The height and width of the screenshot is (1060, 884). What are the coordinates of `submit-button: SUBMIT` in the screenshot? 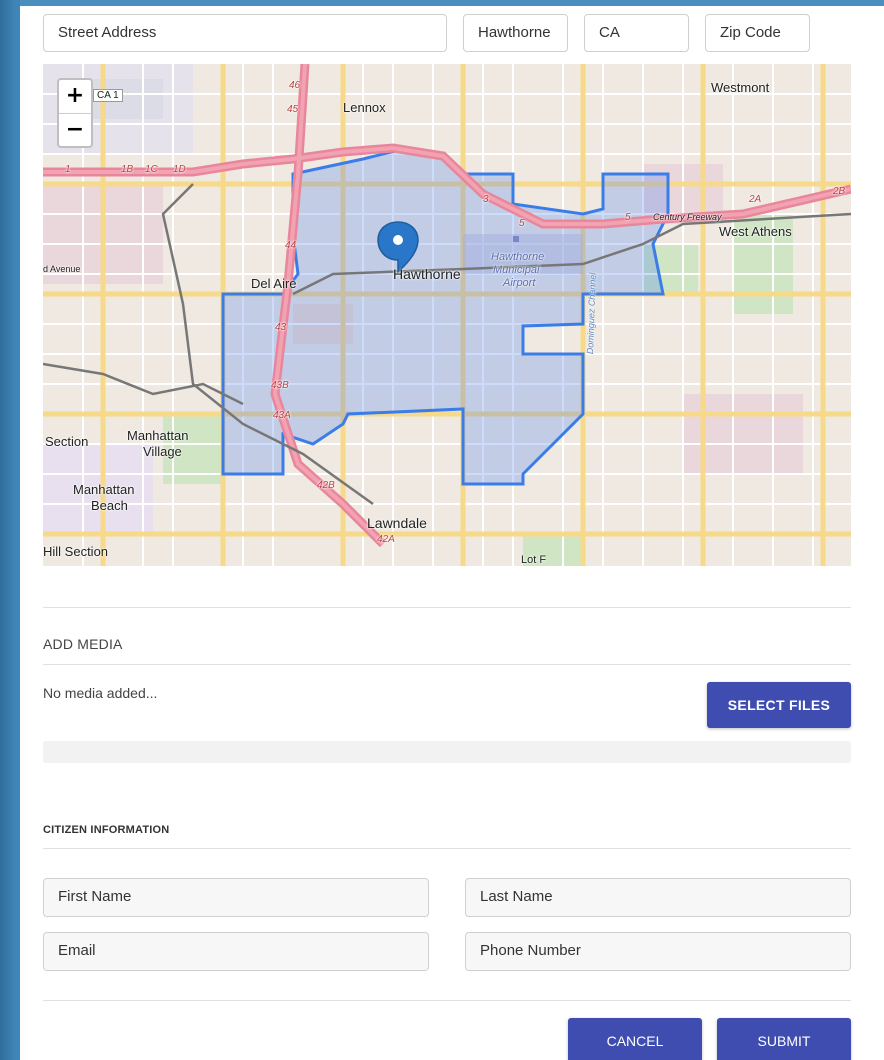 It's located at (784, 1039).